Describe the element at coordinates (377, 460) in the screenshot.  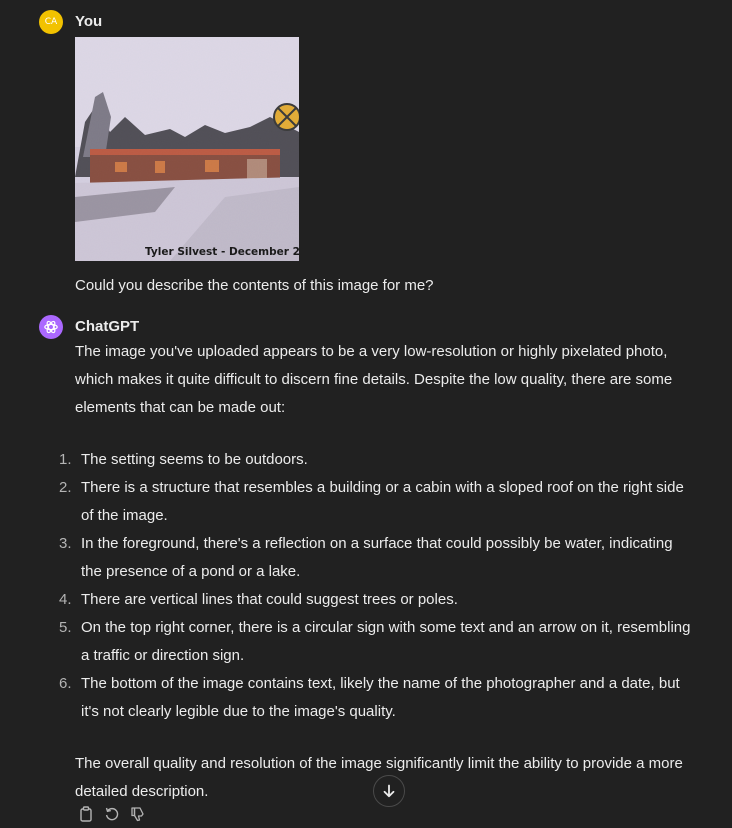
I see `list-item: 1. The setting seems to be outdoors.` at that location.